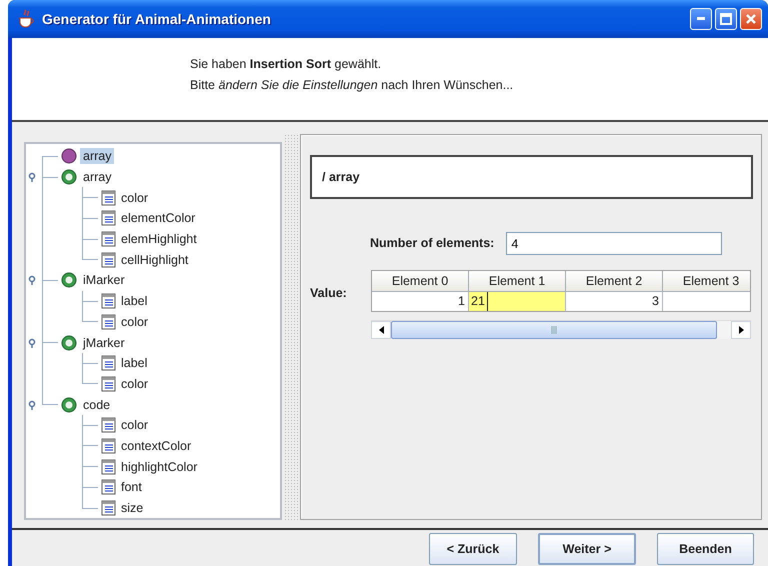  What do you see at coordinates (420, 281) in the screenshot?
I see `column-header: Element 0` at bounding box center [420, 281].